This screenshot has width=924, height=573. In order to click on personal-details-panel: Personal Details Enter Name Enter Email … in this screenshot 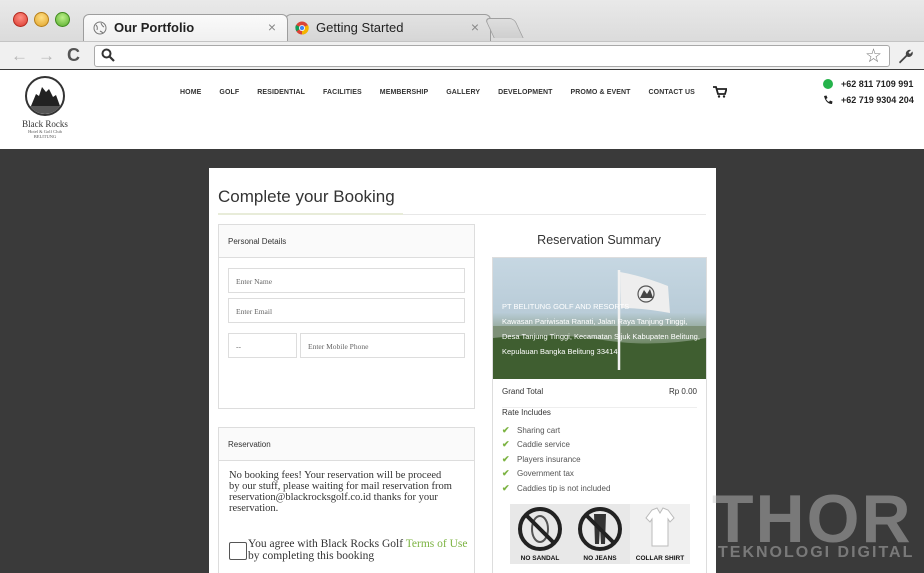, I will do `click(346, 316)`.